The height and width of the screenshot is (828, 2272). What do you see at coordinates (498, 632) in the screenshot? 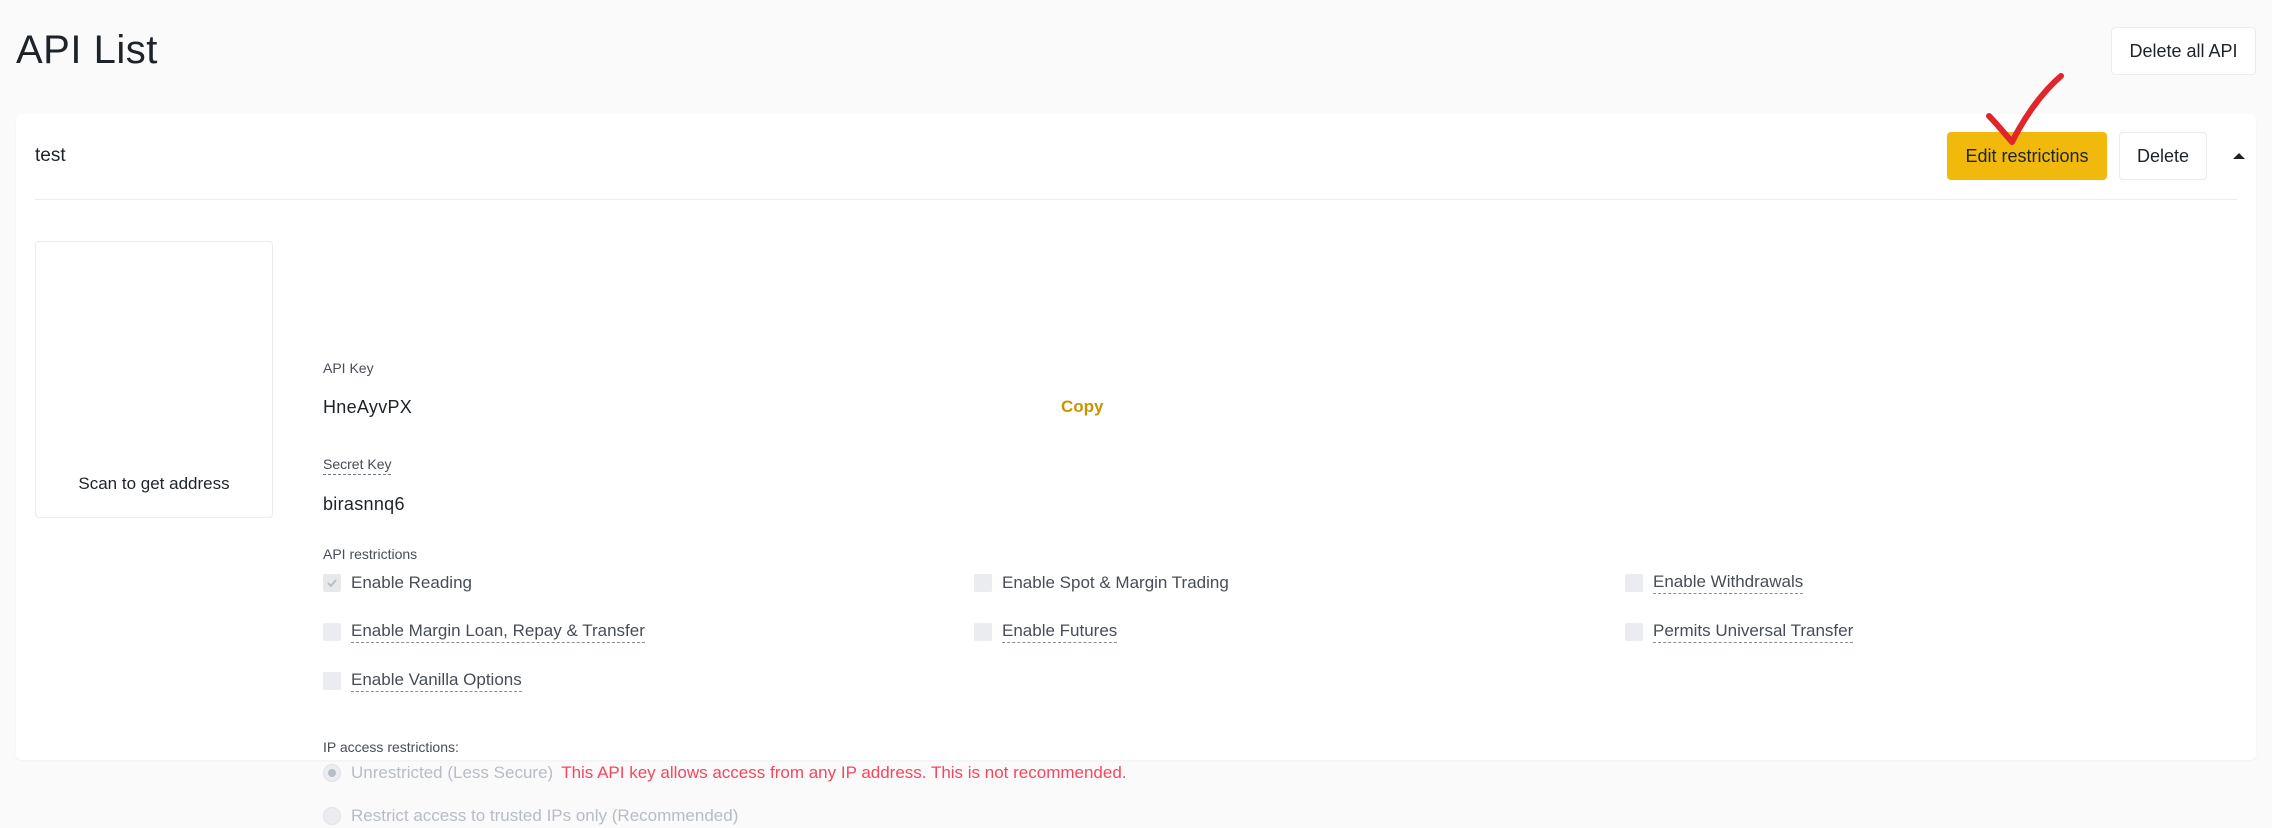
I see `checkbox-label: Enable Margin Loan, Repay & Transfer` at bounding box center [498, 632].